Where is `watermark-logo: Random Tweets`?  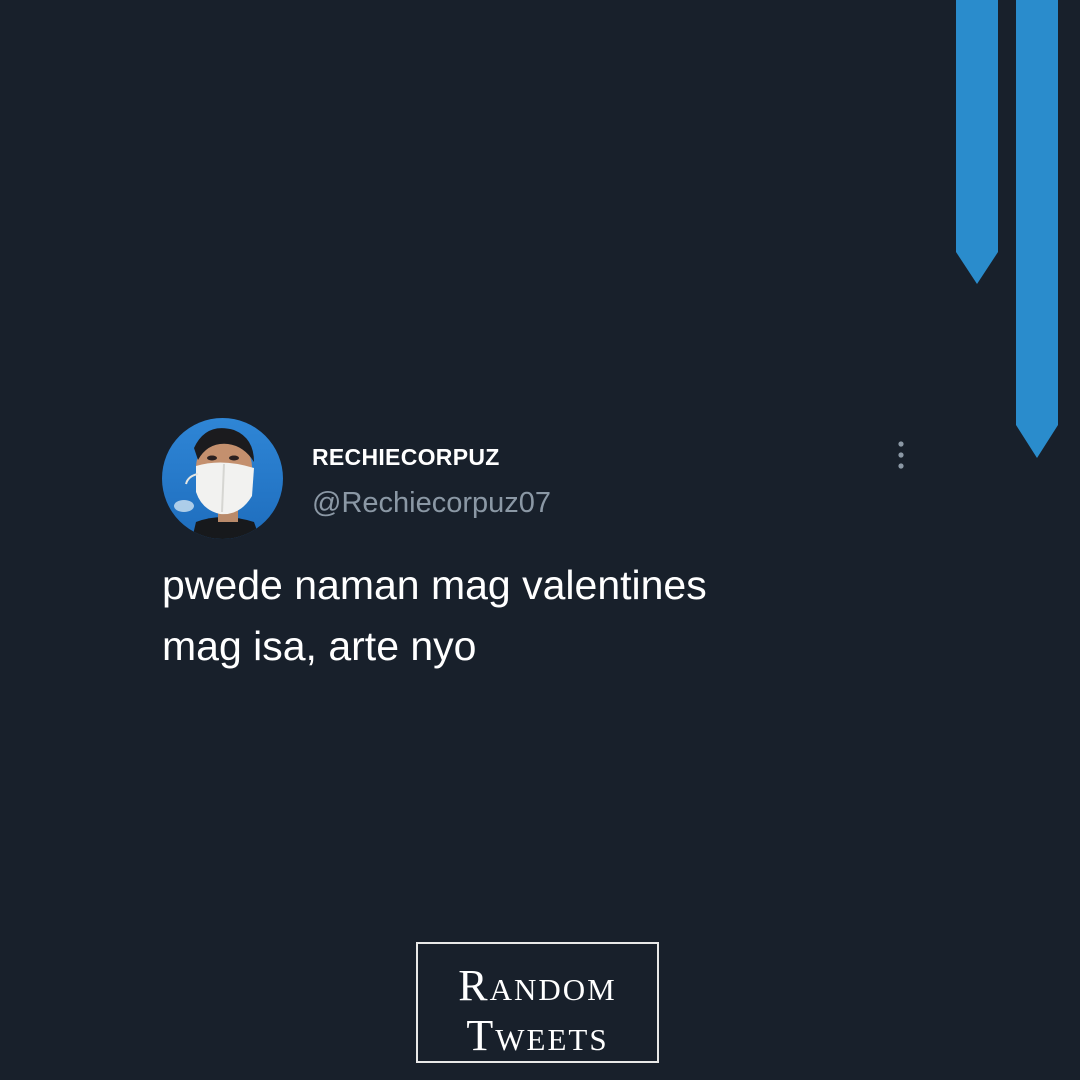
watermark-logo: Random Tweets is located at coordinates (537, 1002).